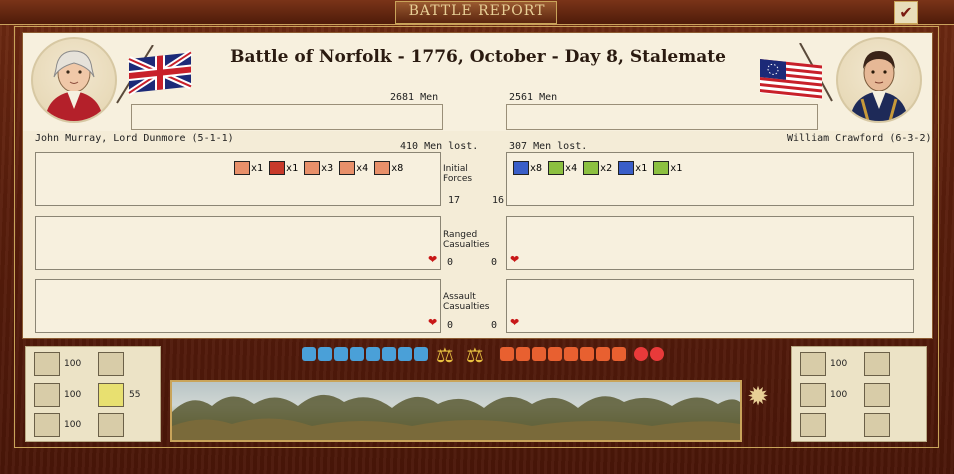  What do you see at coordinates (494, 262) in the screenshot?
I see `right-ranged-value: 0` at bounding box center [494, 262].